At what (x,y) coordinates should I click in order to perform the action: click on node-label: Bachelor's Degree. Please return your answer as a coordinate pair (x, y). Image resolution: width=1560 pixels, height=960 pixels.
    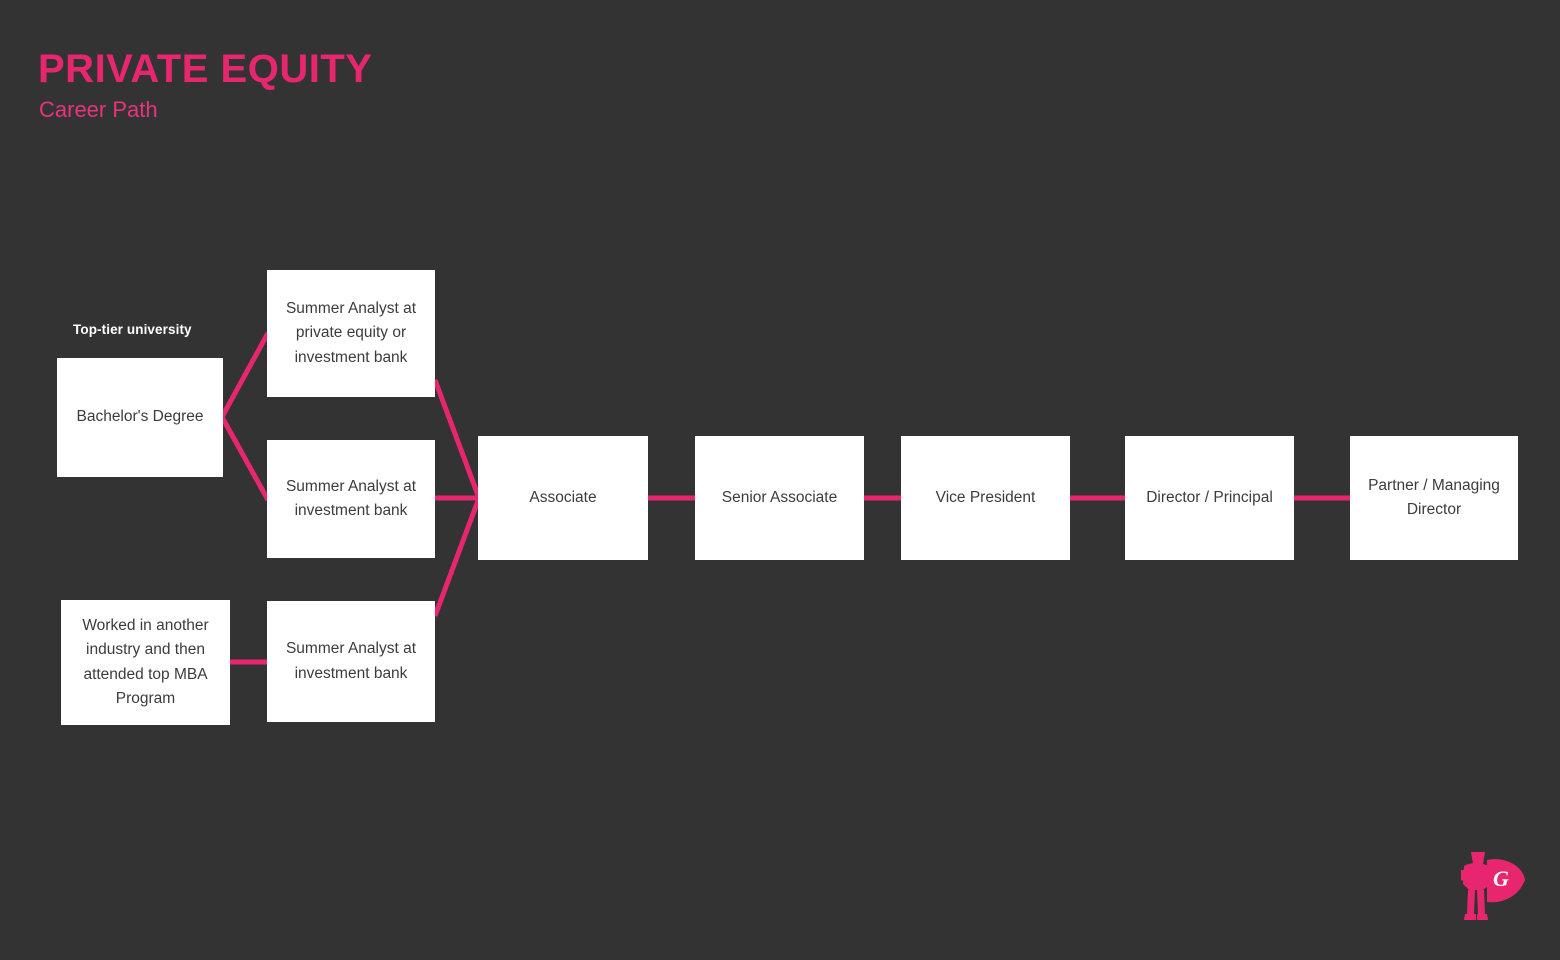
    Looking at the image, I should click on (140, 417).